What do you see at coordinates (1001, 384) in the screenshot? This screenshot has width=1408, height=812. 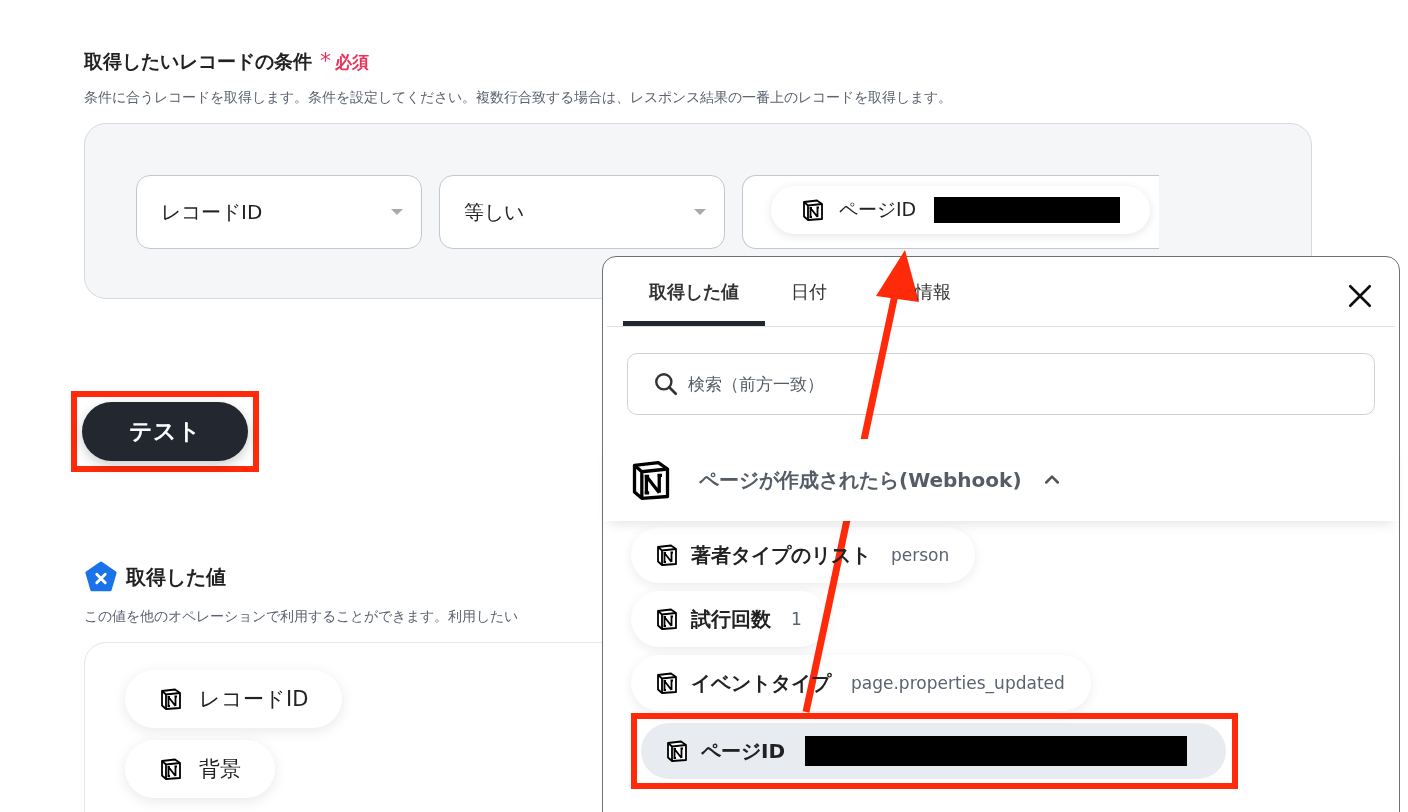 I see `search-field: 検索（前方一致）` at bounding box center [1001, 384].